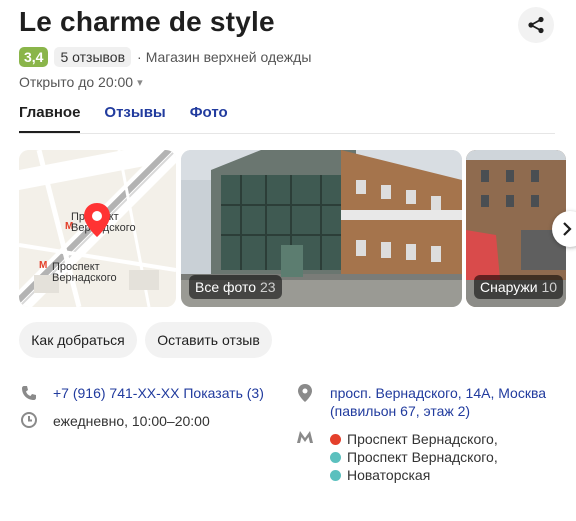  Describe the element at coordinates (509, 287) in the screenshot. I see `outside-label: Снаружи` at that location.